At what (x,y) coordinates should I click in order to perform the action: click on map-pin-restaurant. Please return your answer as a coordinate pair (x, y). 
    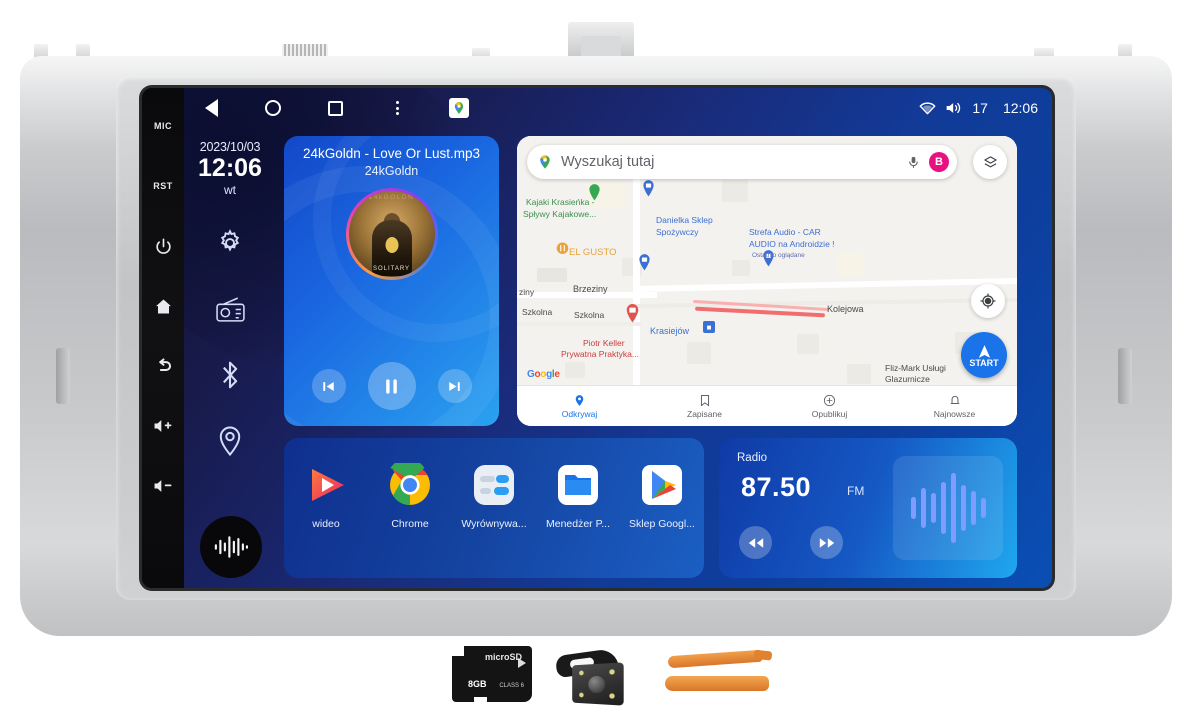
    Looking at the image, I should click on (562, 250).